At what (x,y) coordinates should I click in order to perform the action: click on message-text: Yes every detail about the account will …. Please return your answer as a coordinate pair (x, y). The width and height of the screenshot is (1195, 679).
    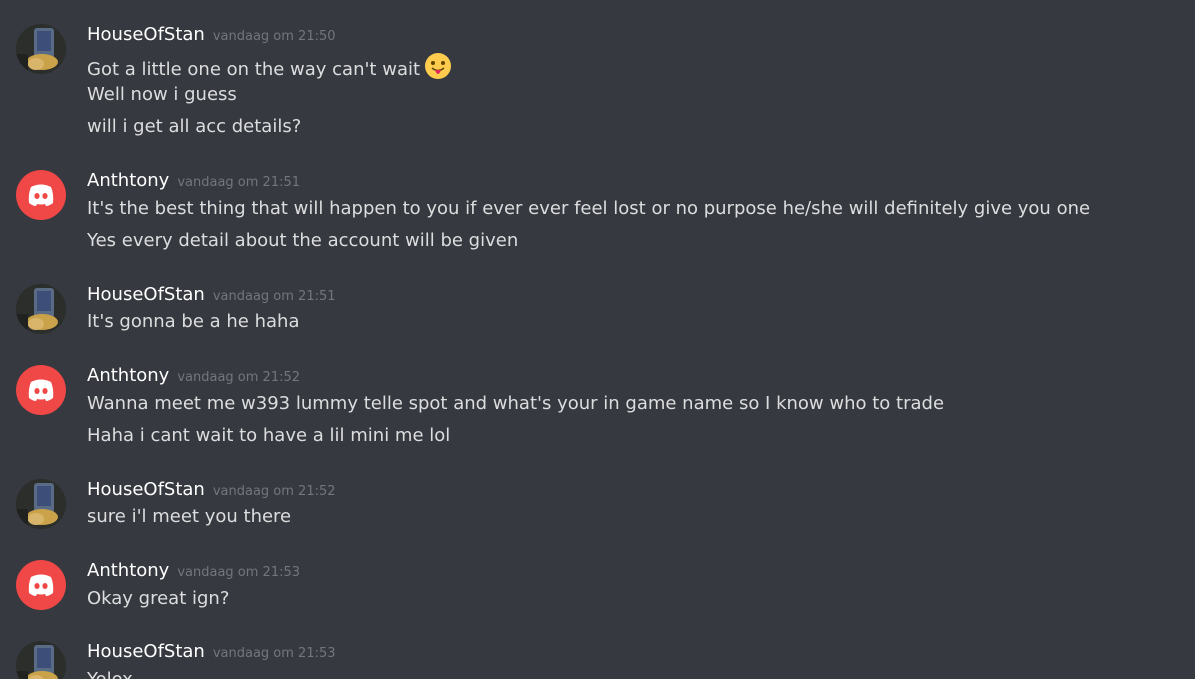
    Looking at the image, I should click on (303, 240).